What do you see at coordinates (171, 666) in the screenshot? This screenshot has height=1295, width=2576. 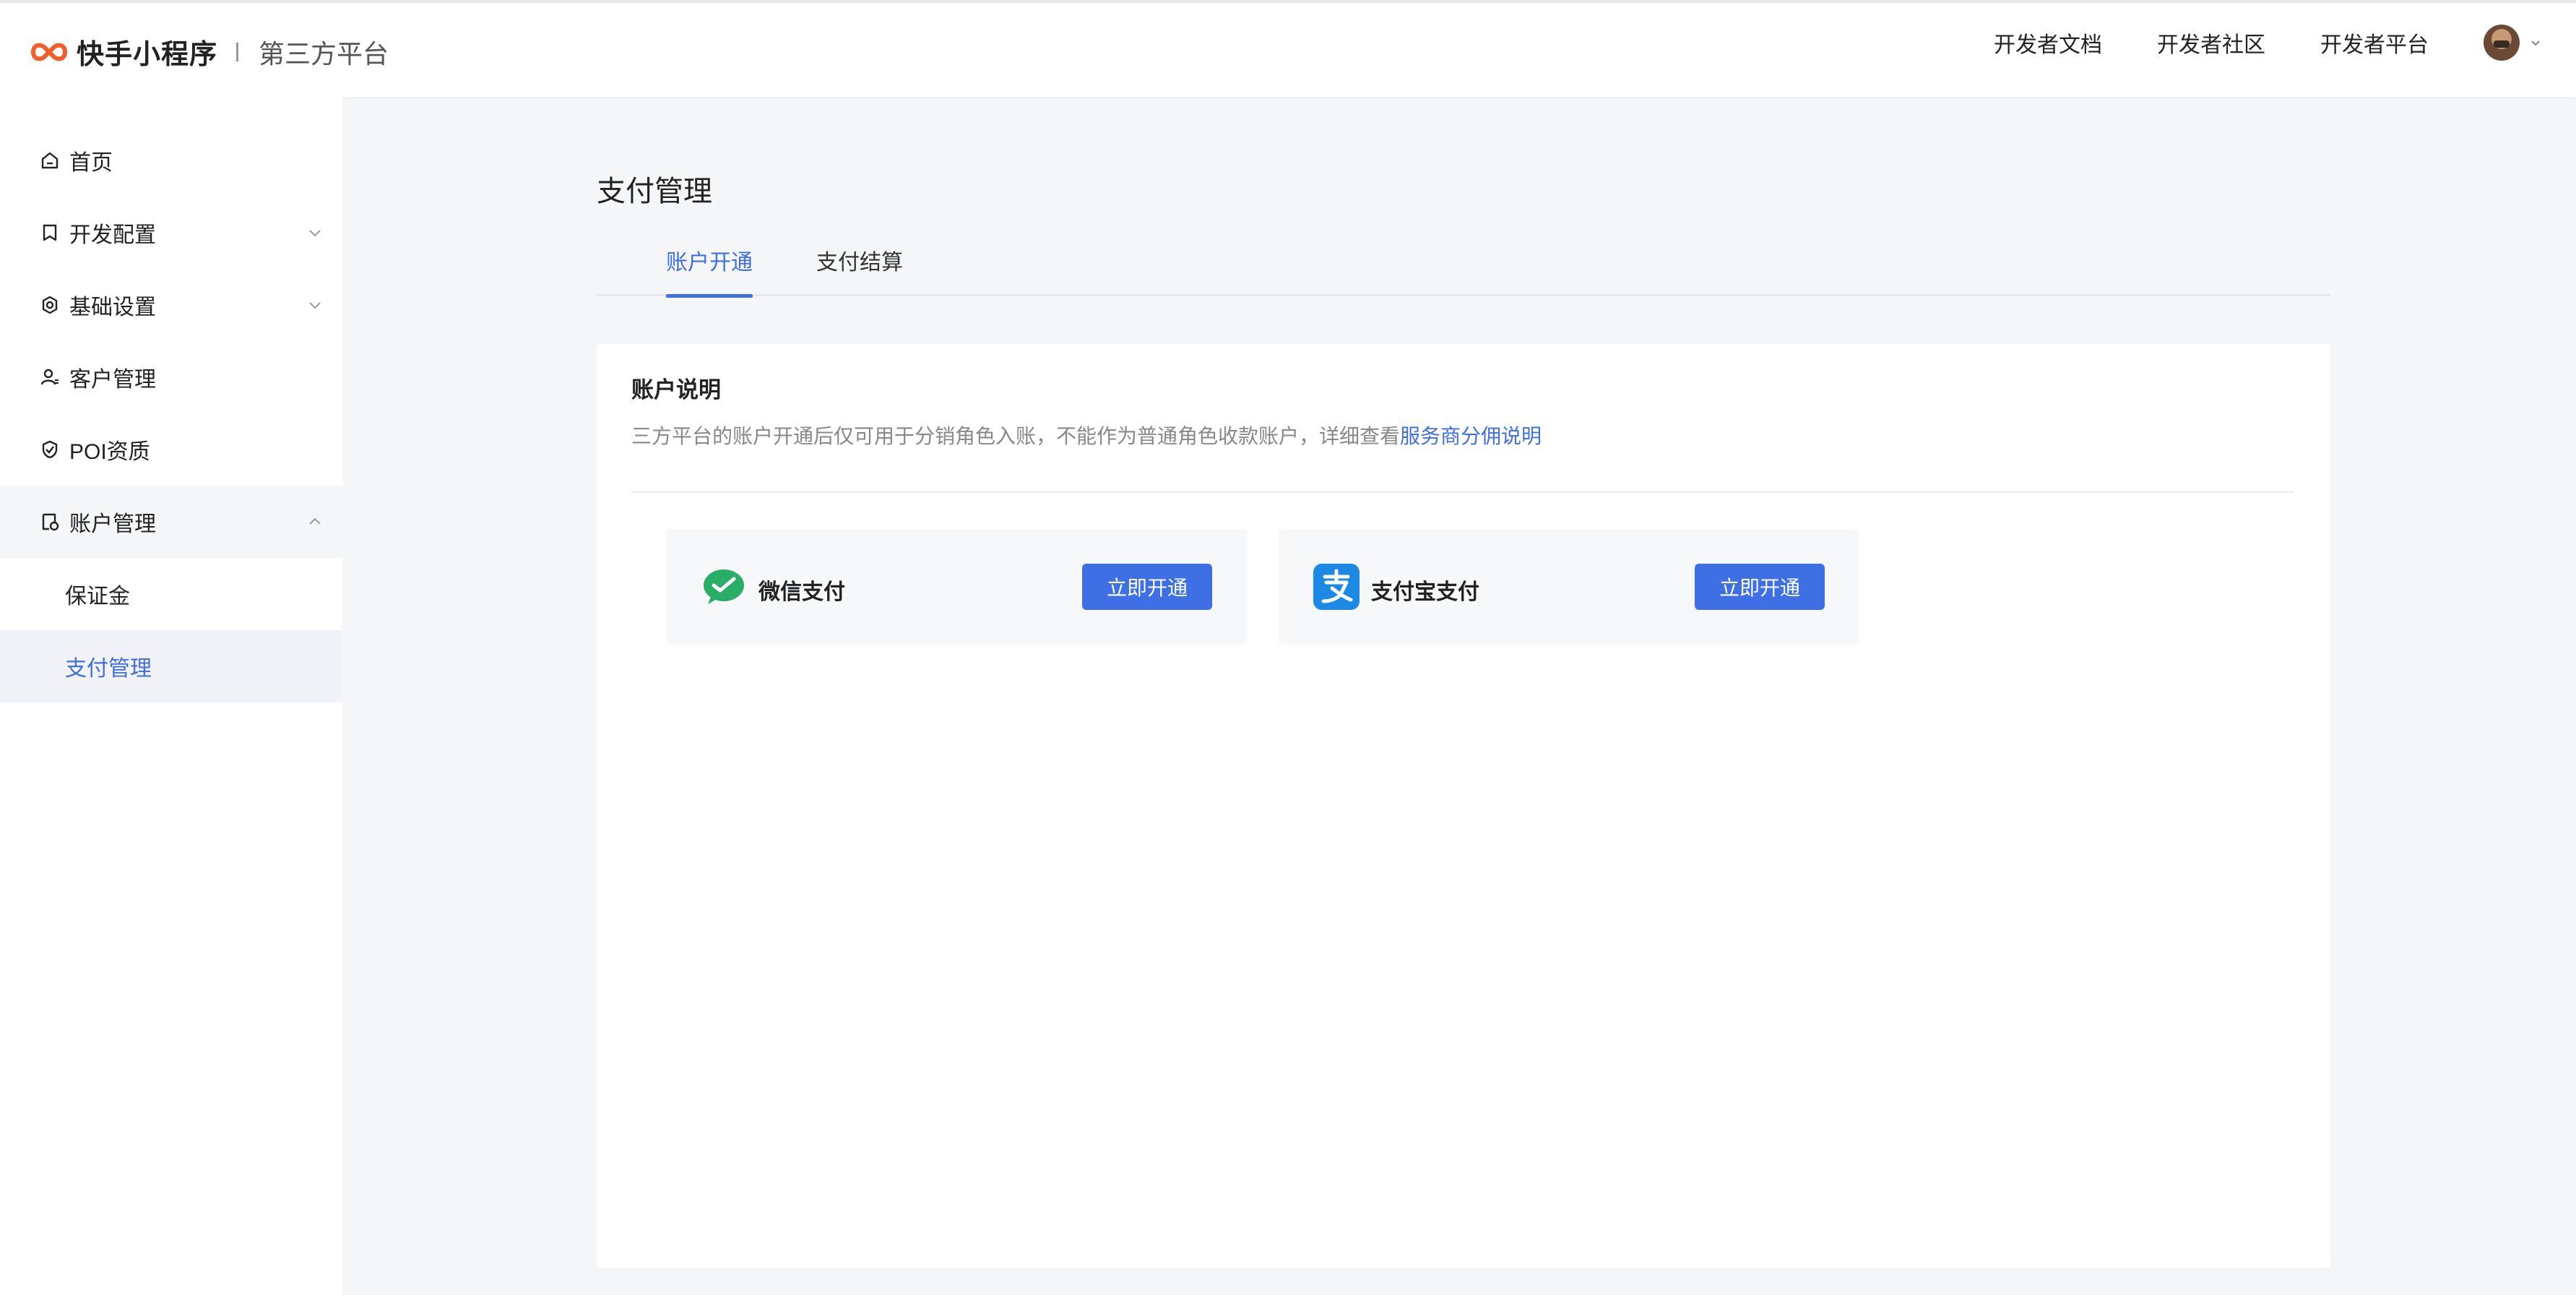 I see `sidebar-subitem-payment: 支付管理` at bounding box center [171, 666].